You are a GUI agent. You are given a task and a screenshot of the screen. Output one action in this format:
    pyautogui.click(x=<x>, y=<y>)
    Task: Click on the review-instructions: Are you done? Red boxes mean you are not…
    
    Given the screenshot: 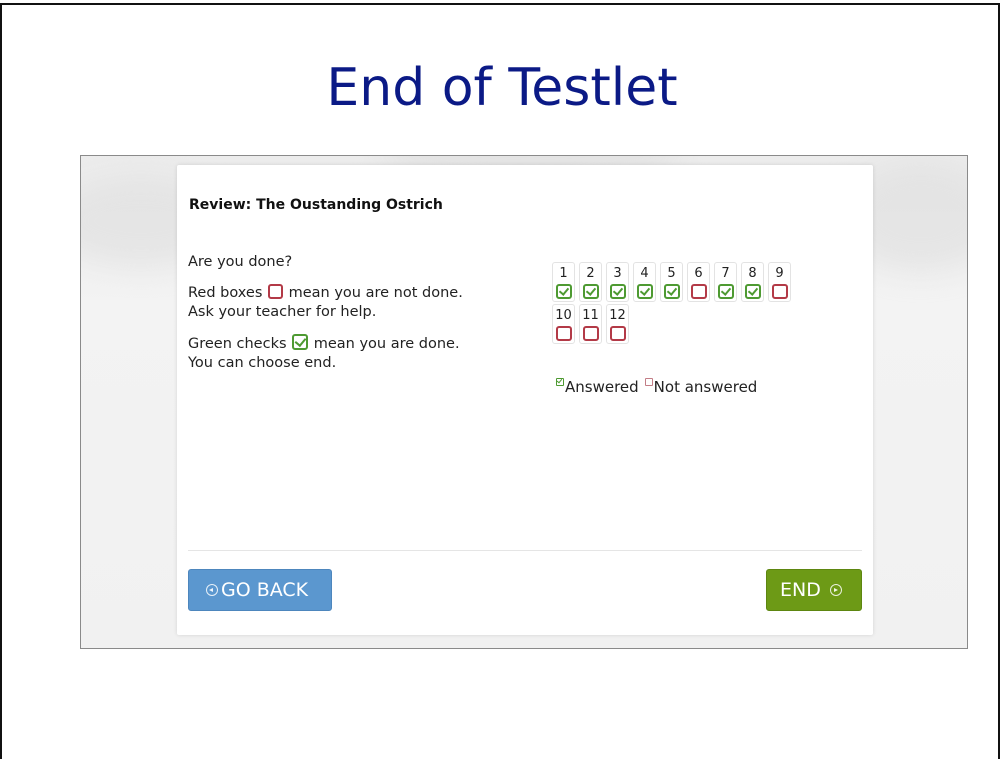 What is the action you would take?
    pyautogui.click(x=333, y=319)
    